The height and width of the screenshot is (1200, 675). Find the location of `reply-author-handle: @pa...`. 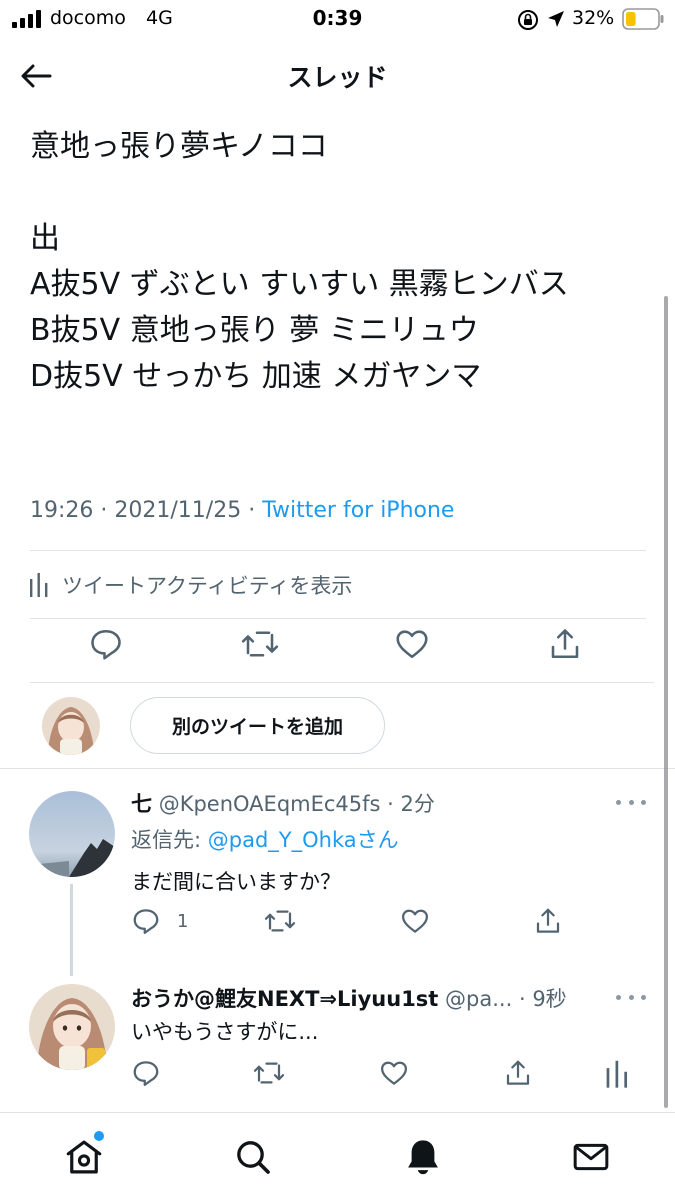

reply-author-handle: @pa... is located at coordinates (478, 999).